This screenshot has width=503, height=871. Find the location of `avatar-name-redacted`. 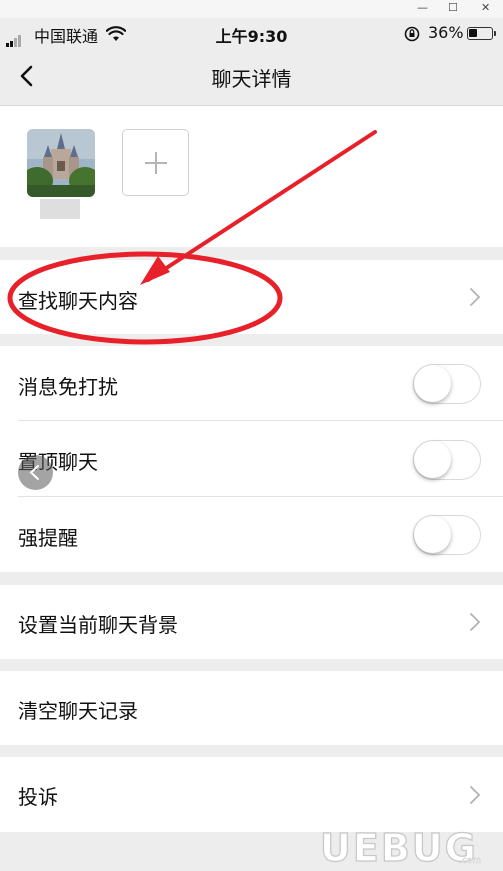

avatar-name-redacted is located at coordinates (60, 209).